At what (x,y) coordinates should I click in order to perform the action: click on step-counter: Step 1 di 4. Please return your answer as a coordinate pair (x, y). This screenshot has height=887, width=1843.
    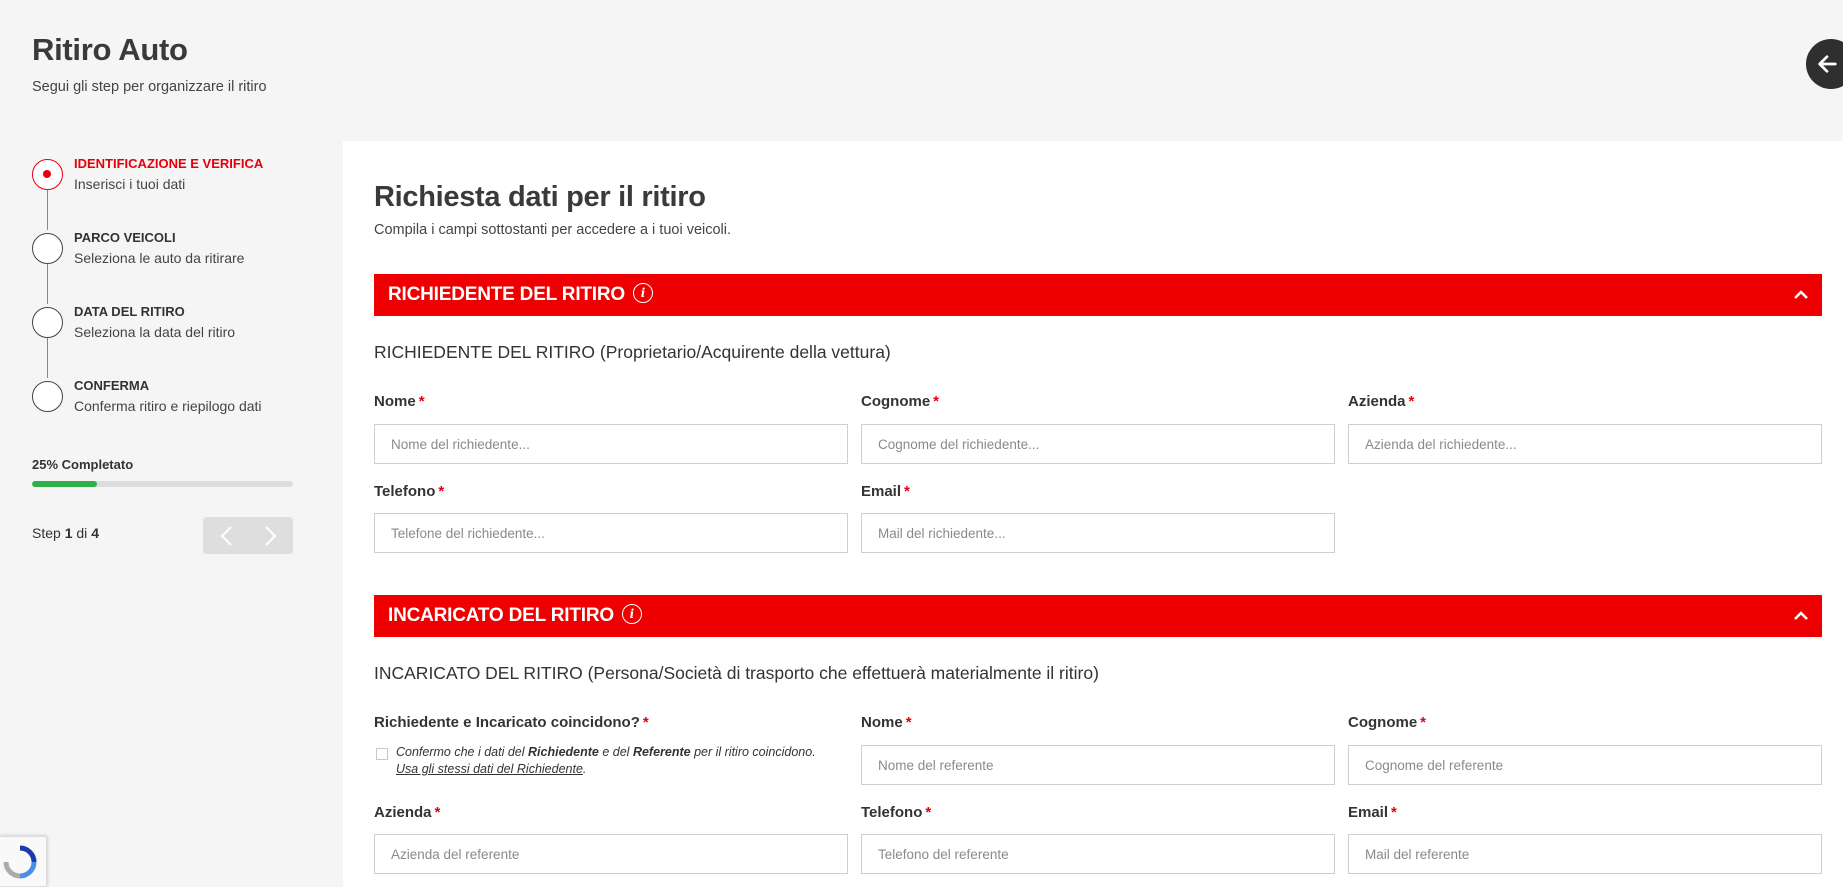
    Looking at the image, I should click on (65, 533).